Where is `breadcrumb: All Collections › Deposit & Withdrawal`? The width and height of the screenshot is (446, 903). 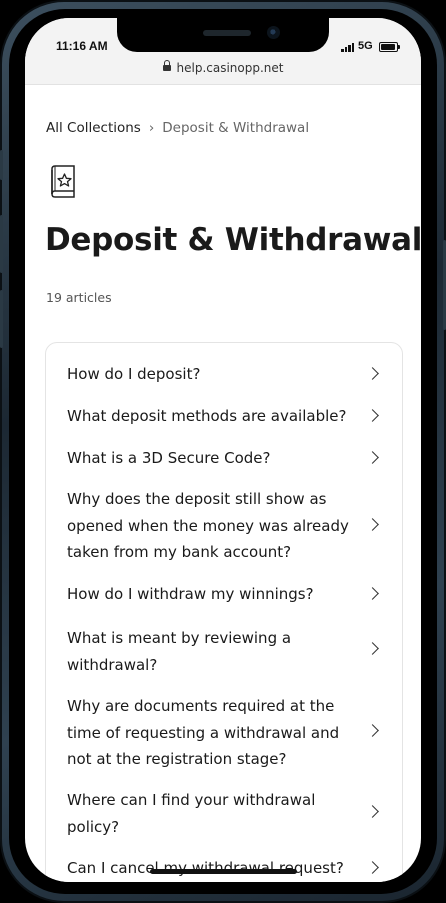 breadcrumb: All Collections › Deposit & Withdrawal is located at coordinates (177, 128).